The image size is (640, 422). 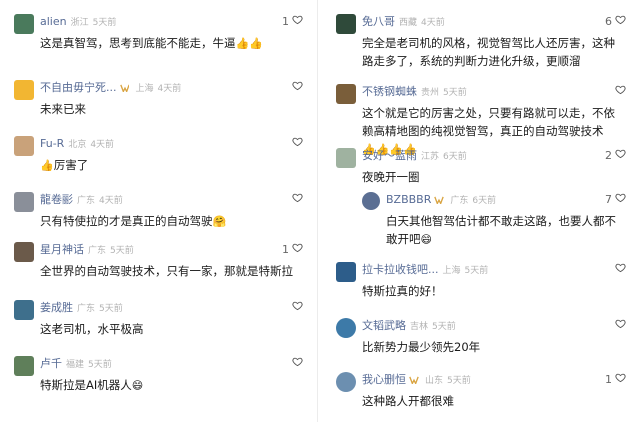 I want to click on comment-meta: 免八哥 西藏 4天前, so click(x=403, y=22).